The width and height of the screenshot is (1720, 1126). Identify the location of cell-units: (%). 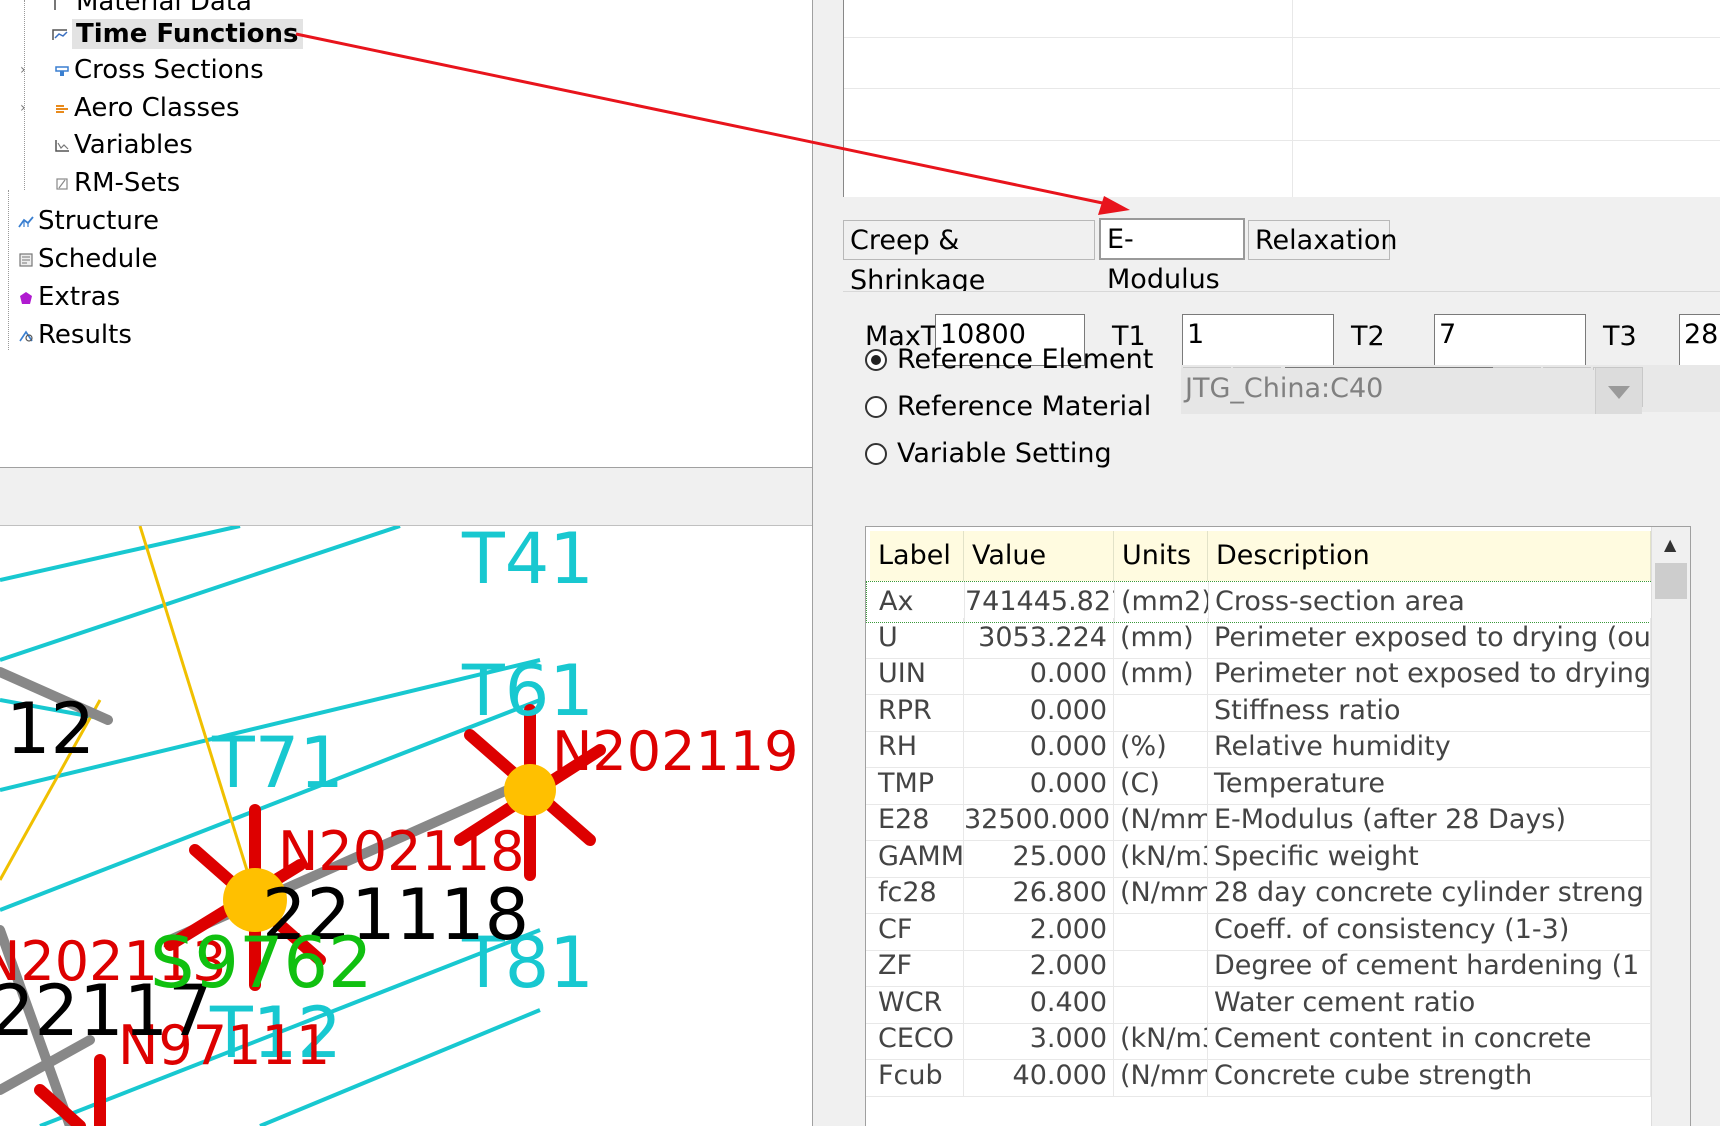
(1161, 747).